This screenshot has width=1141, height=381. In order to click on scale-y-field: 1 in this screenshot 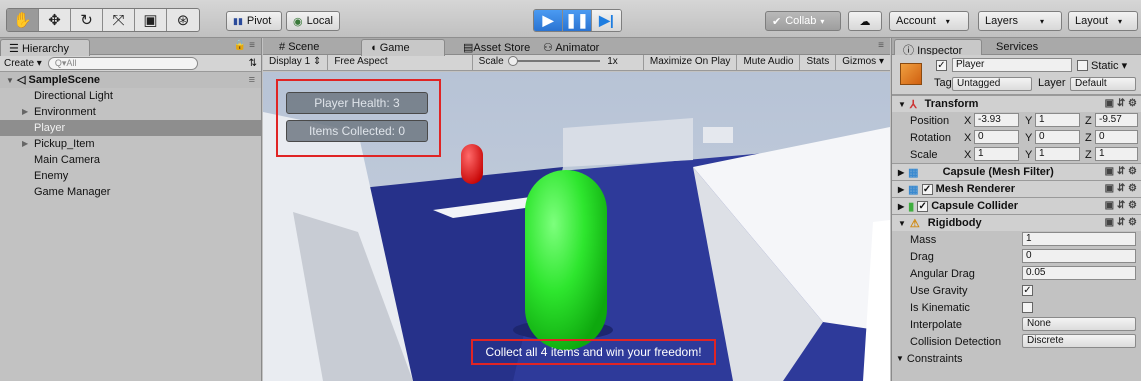, I will do `click(1057, 154)`.